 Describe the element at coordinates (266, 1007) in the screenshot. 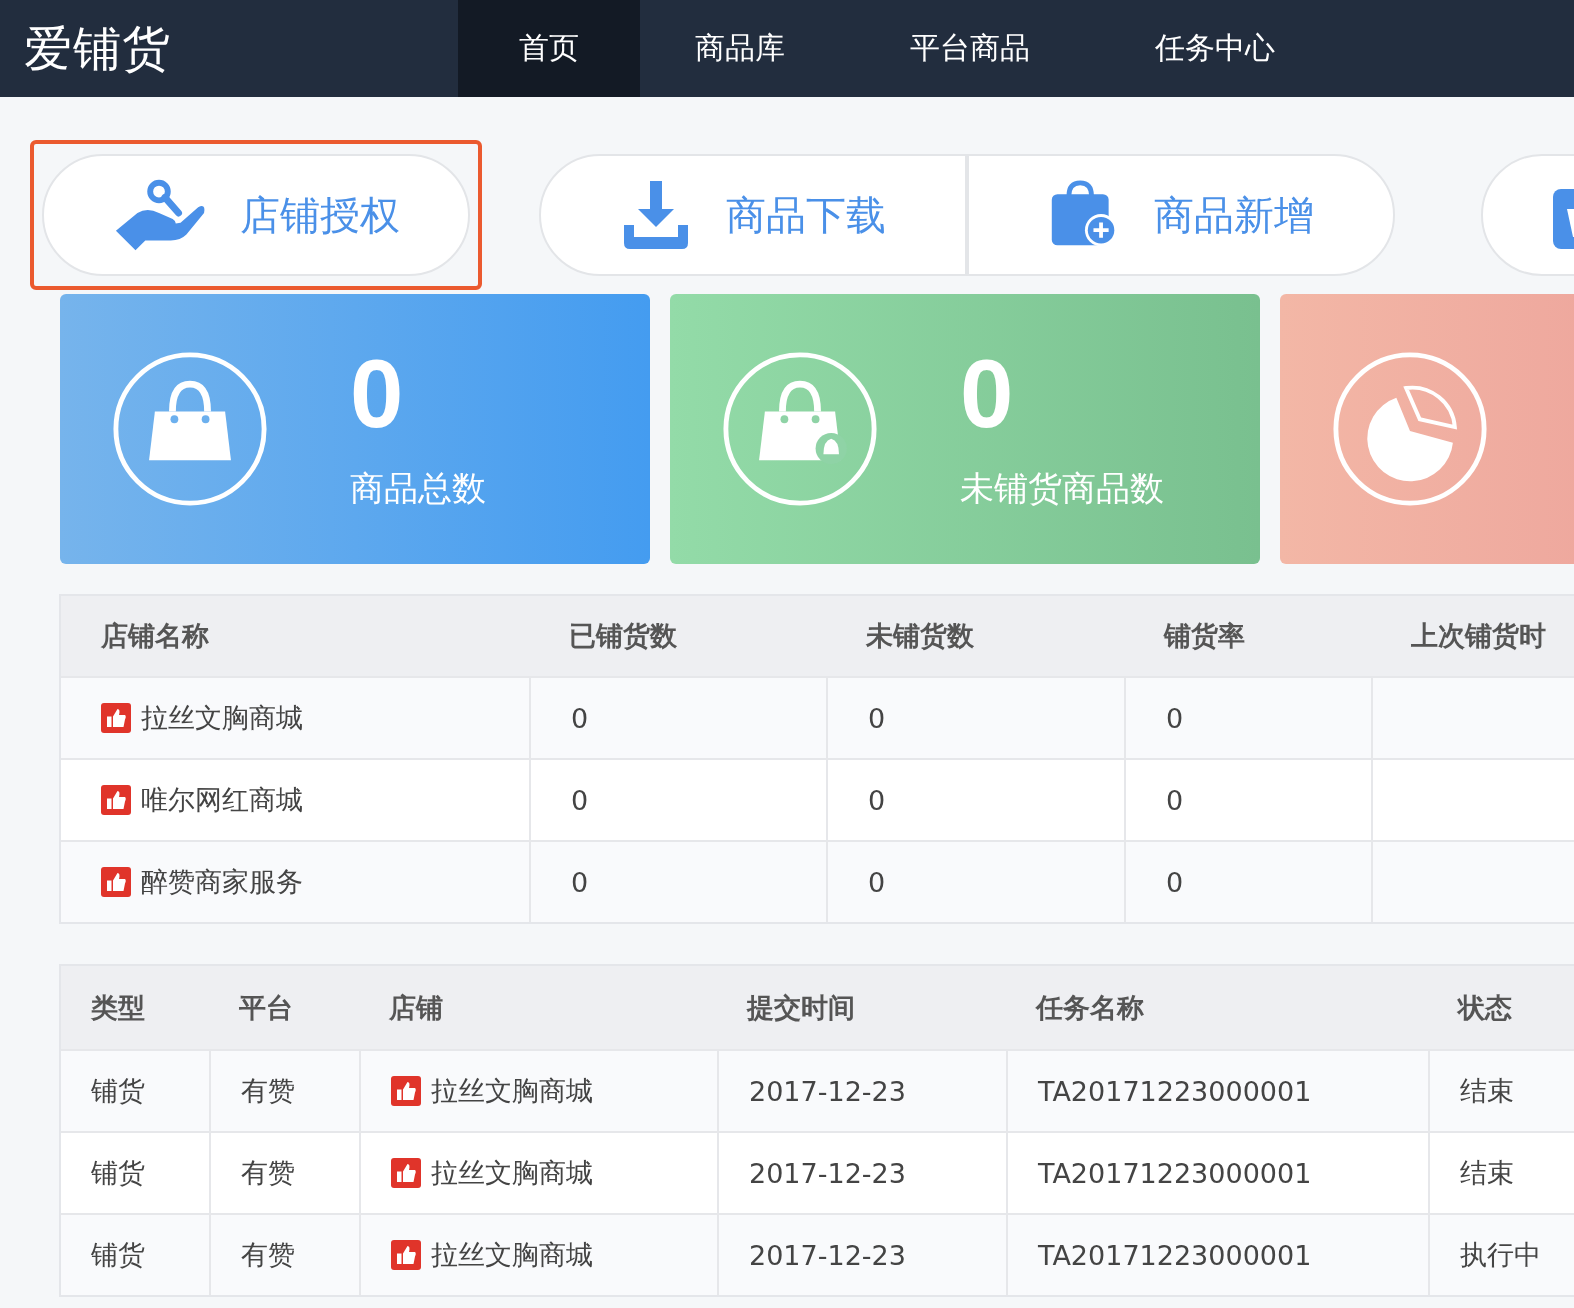

I see `column-header: 平台` at that location.